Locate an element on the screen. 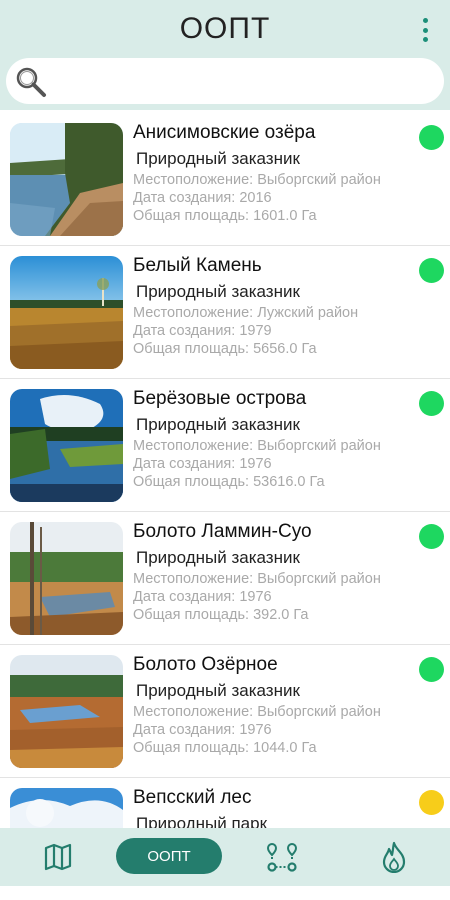 The width and height of the screenshot is (450, 900). item-name: Анисимовские озёра is located at coordinates (224, 132).